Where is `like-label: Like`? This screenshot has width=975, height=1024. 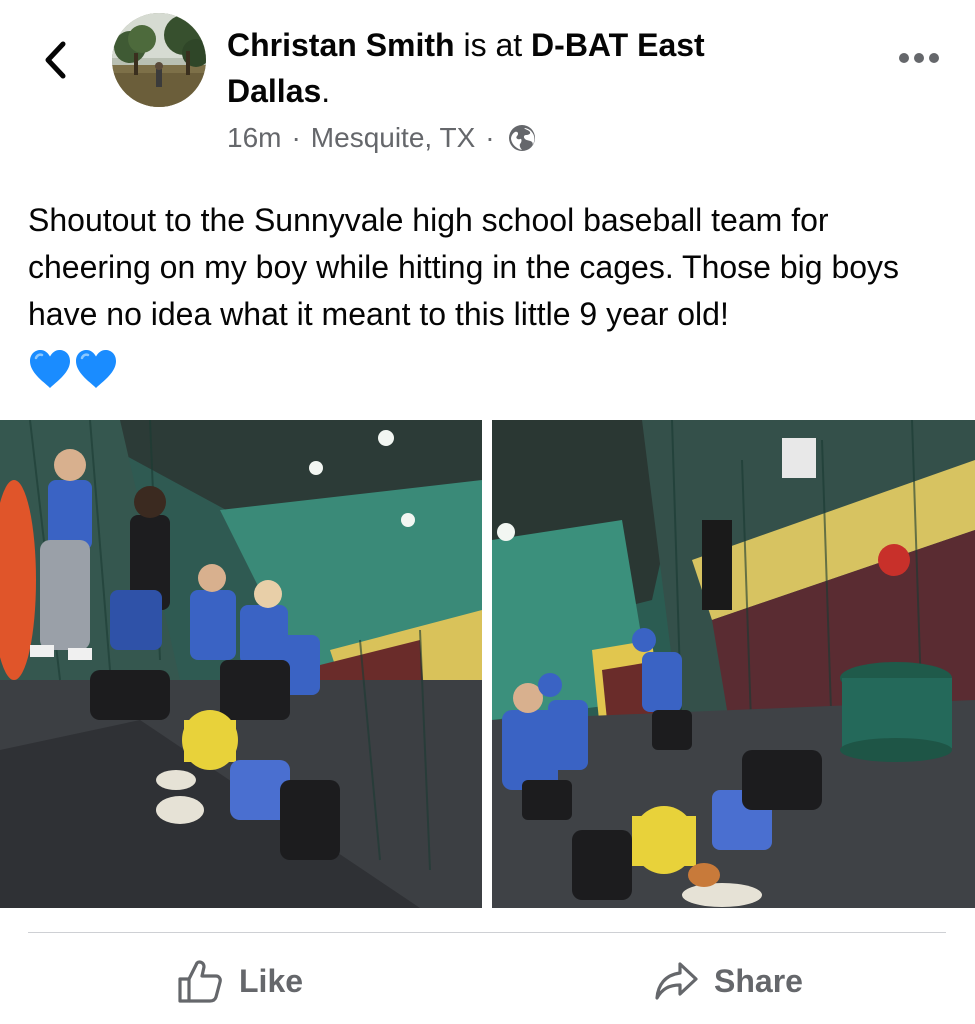 like-label: Like is located at coordinates (271, 980).